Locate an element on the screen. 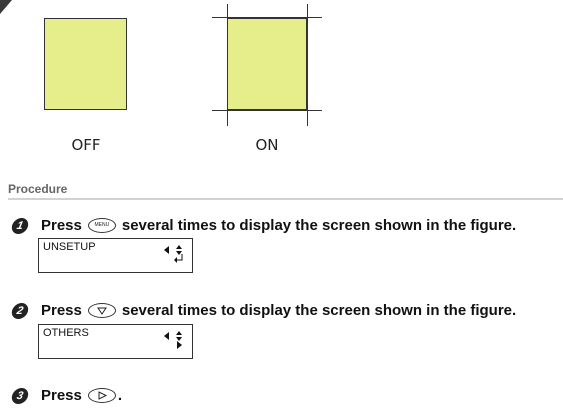  lcd-screen-unsetup: UNSETUP is located at coordinates (115, 255).